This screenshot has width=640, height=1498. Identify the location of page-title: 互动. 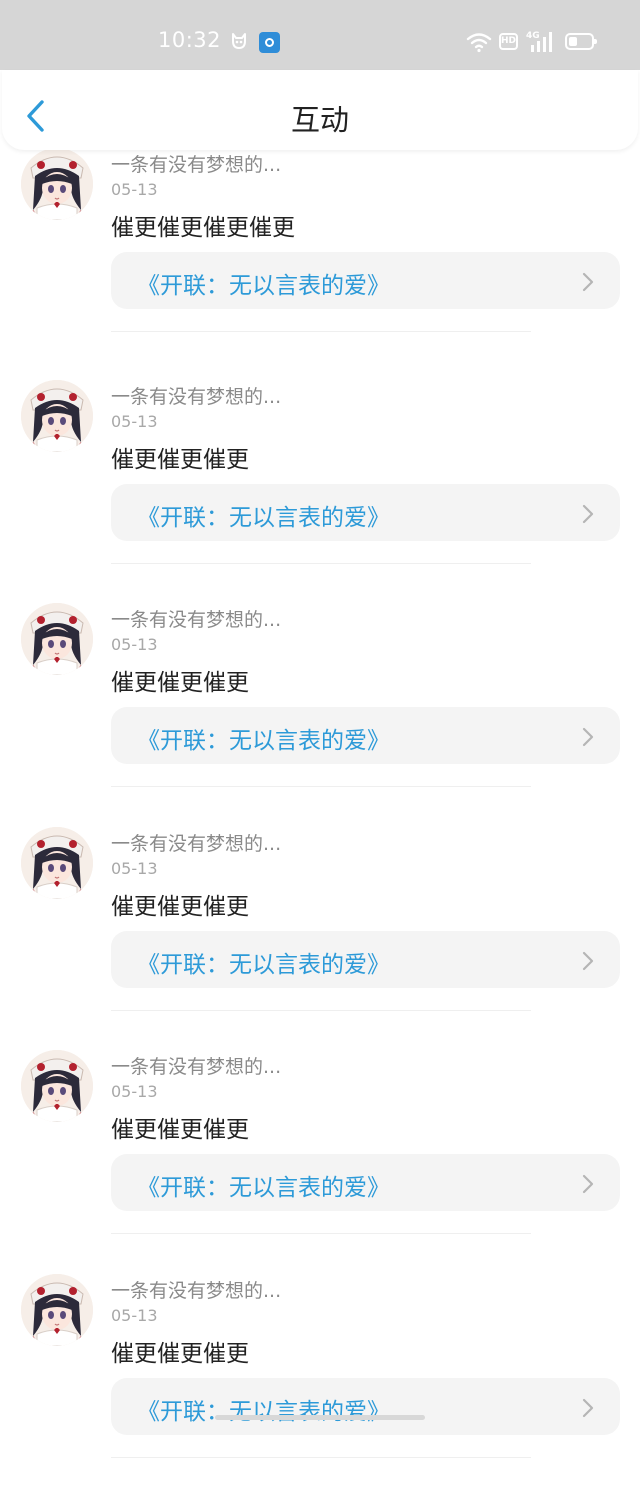
(319, 120).